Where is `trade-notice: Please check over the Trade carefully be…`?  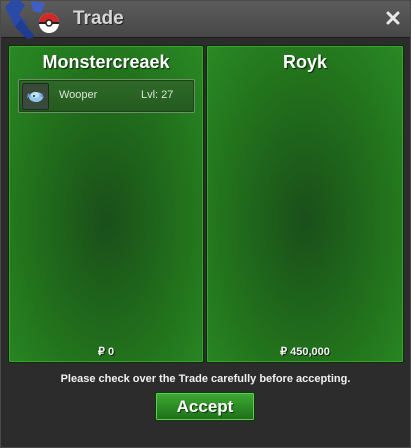
trade-notice: Please check over the Trade carefully be… is located at coordinates (205, 379).